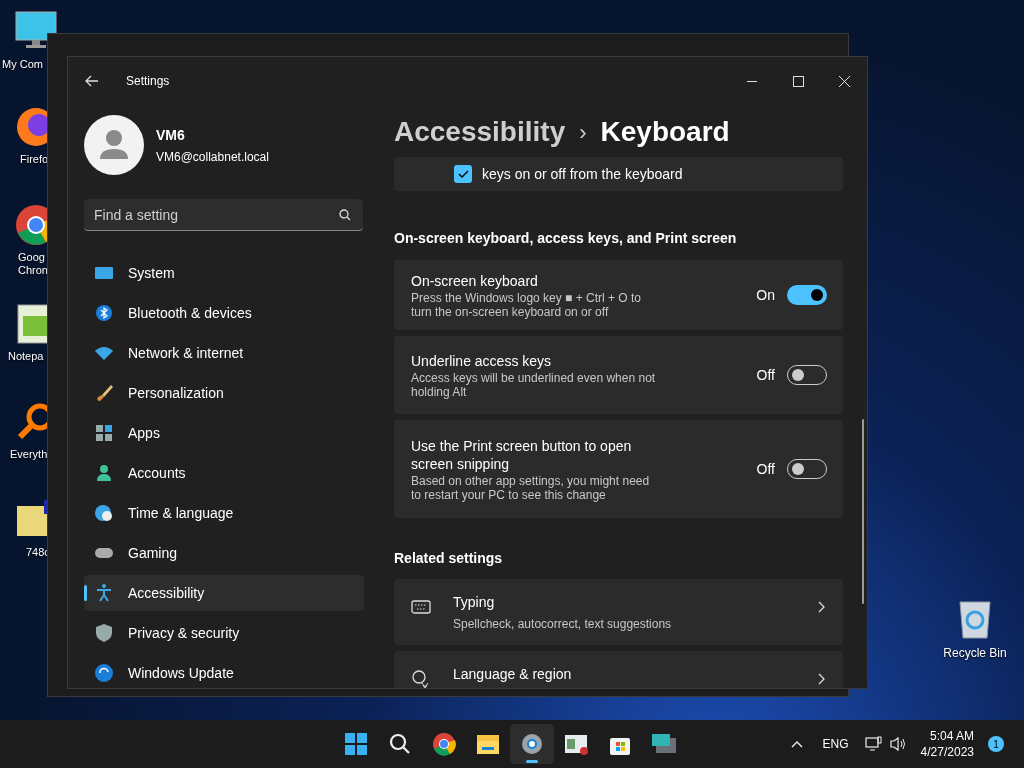  Describe the element at coordinates (224, 353) in the screenshot. I see `sidebar-item: Network & internet` at that location.